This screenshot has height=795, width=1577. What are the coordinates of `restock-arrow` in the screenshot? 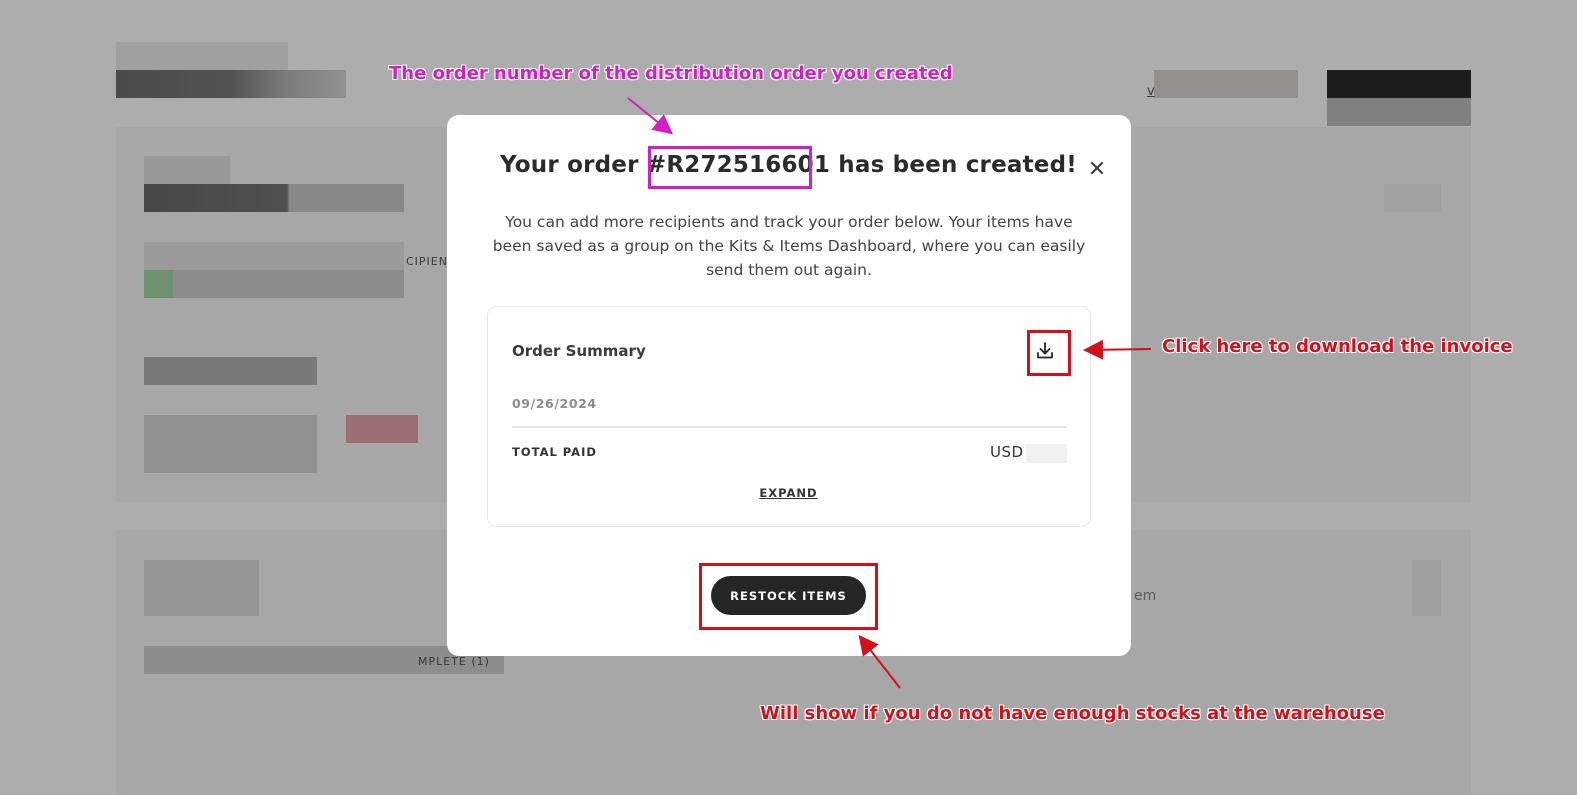 It's located at (879, 661).